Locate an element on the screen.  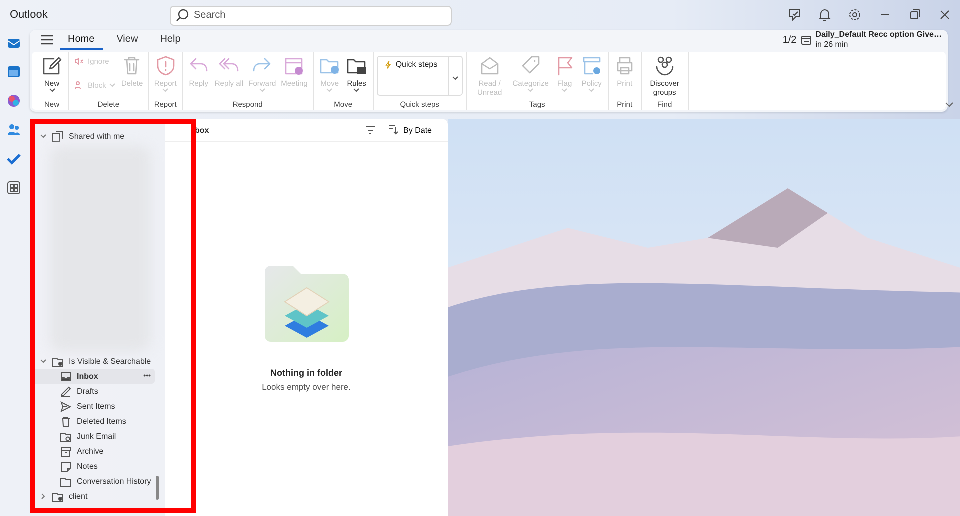
pencil-icon is located at coordinates (66, 392).